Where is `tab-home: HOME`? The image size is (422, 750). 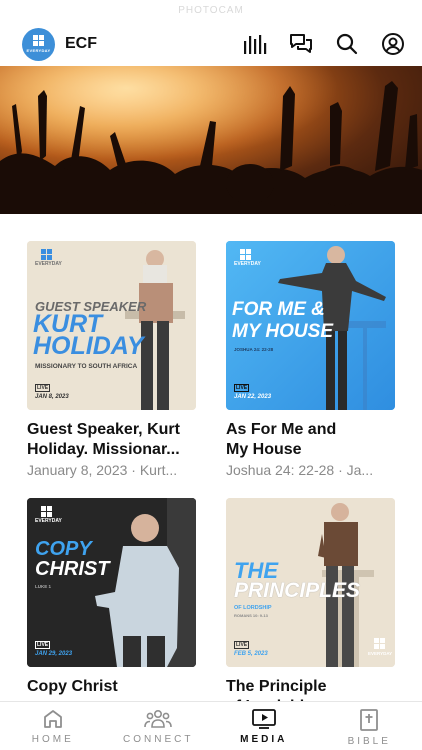 tab-home: HOME is located at coordinates (53, 726).